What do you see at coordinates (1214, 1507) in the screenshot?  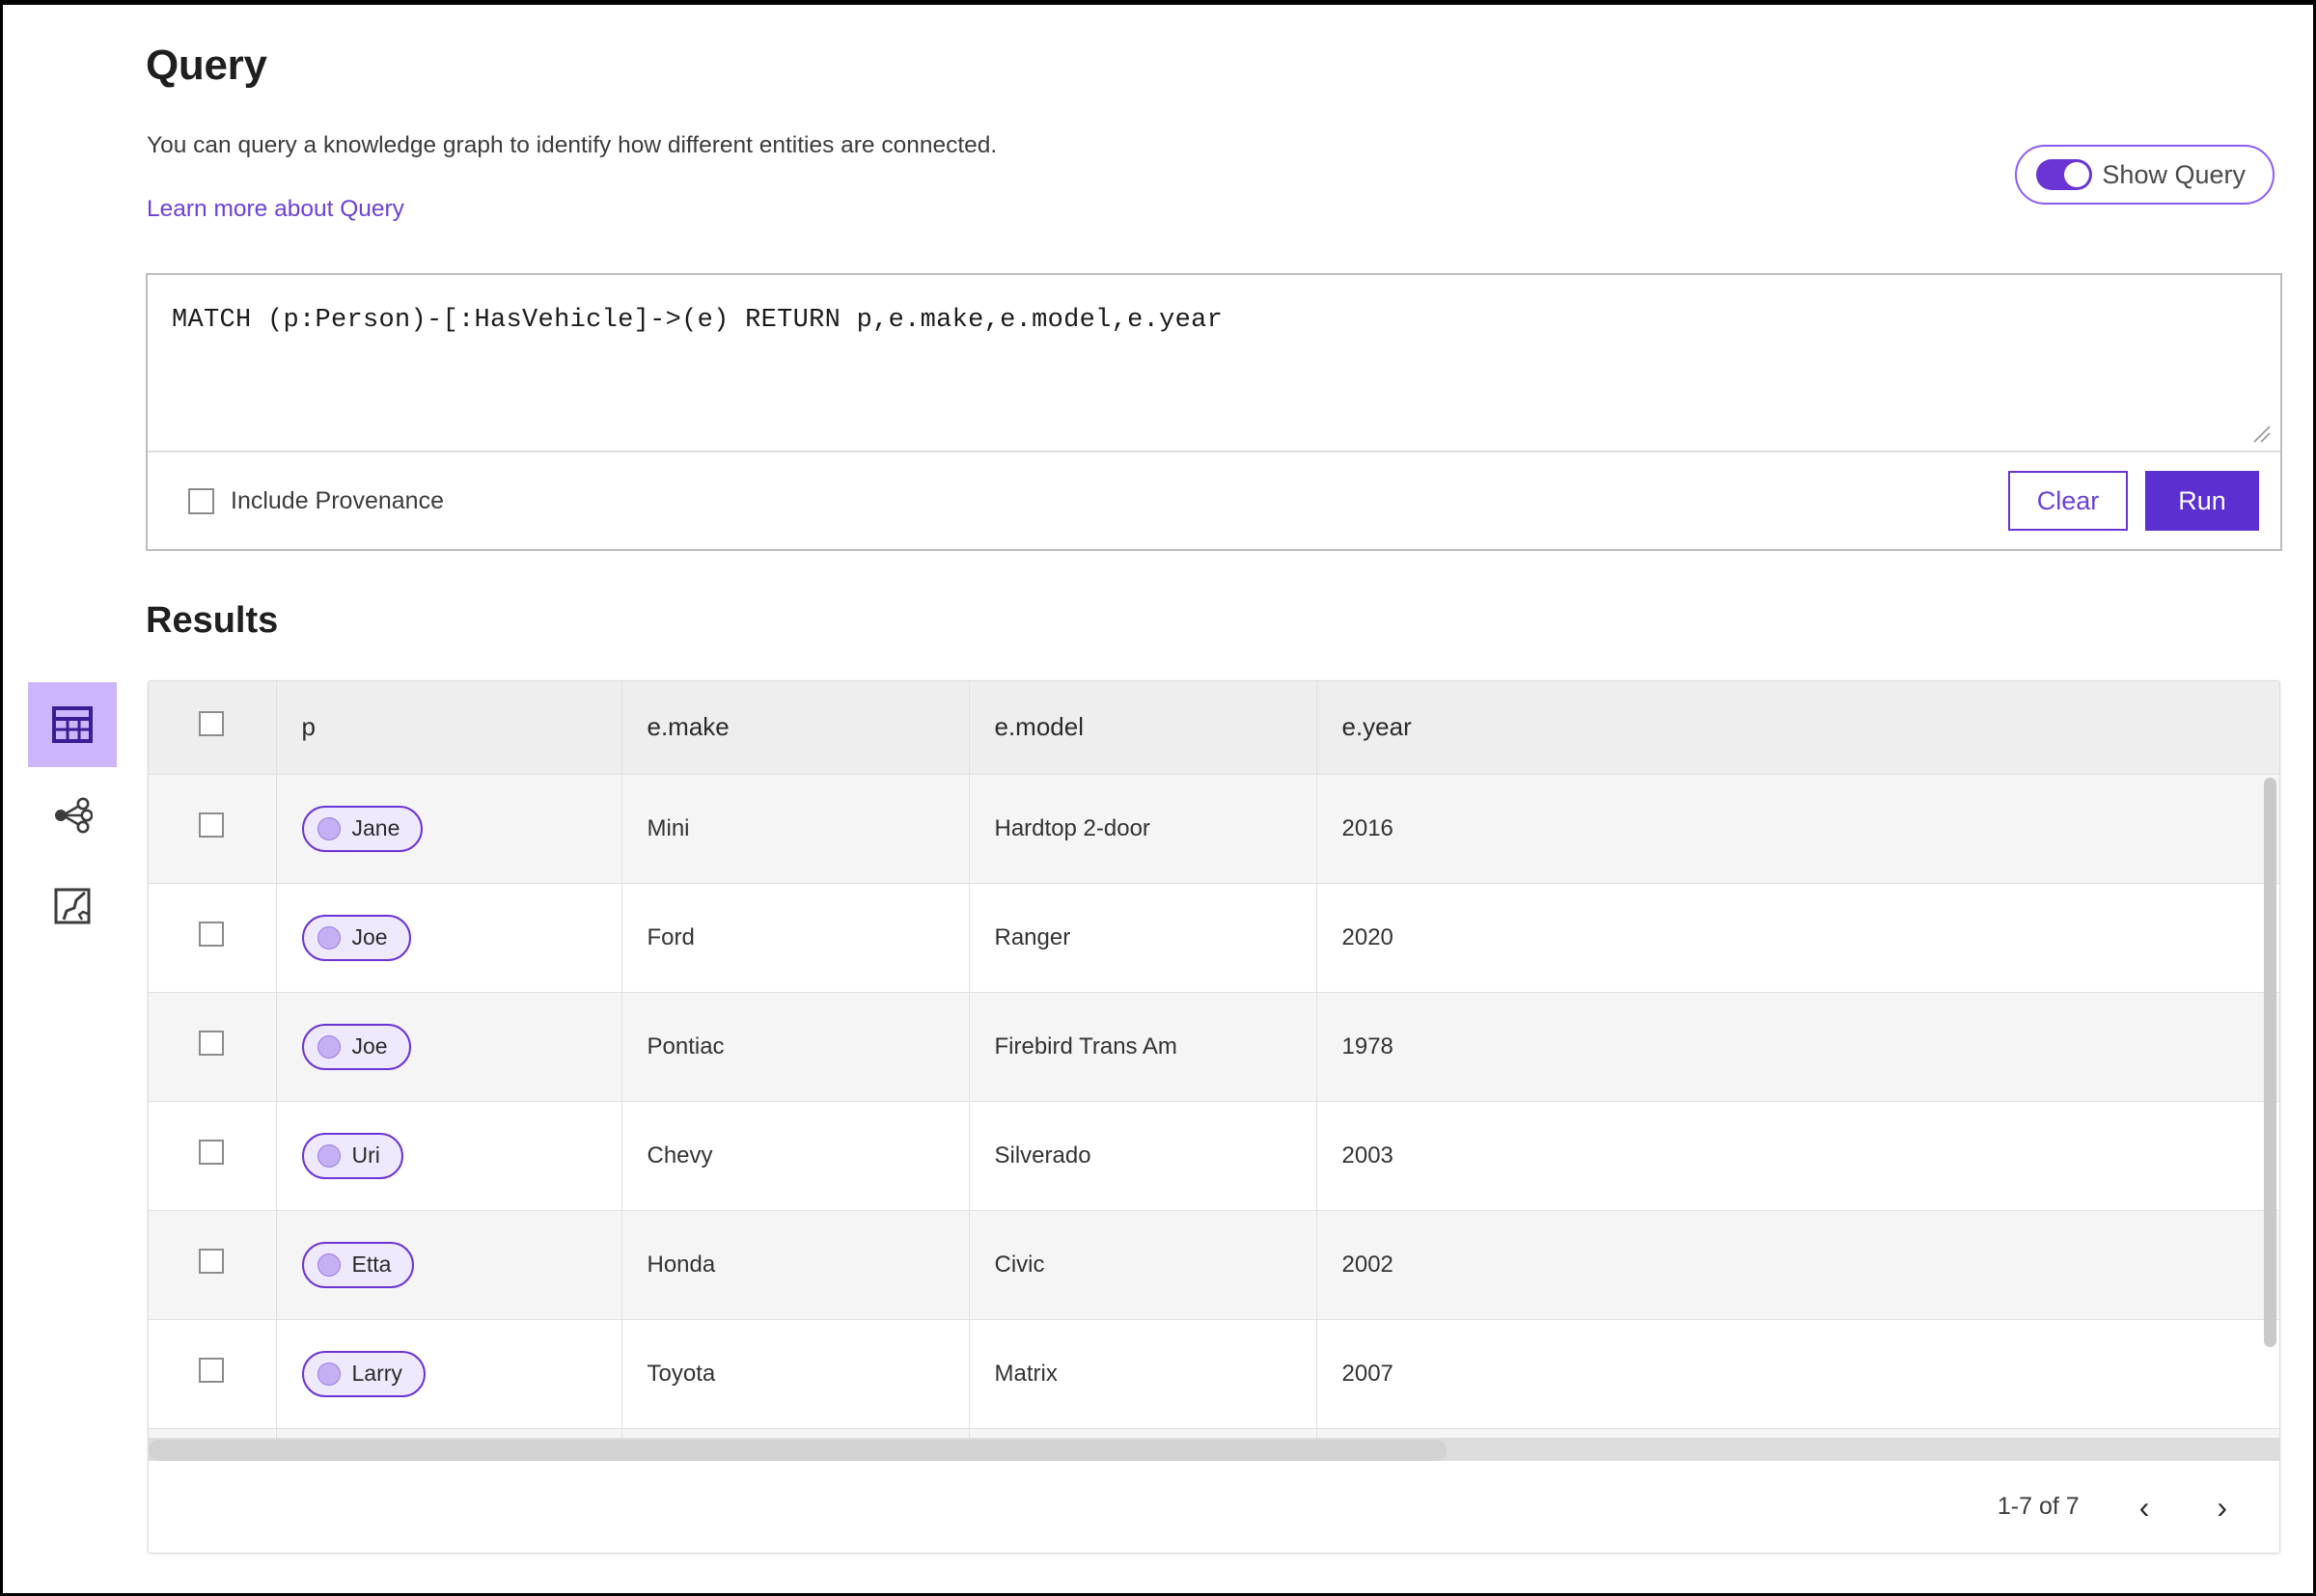 I see `pagination-bar: 1-7 of 7 ‹ ›` at bounding box center [1214, 1507].